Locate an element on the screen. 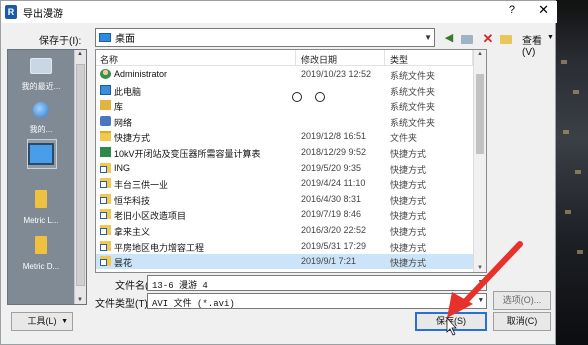 The width and height of the screenshot is (588, 345). filetype-label: 文件类型(T): is located at coordinates (123, 304).